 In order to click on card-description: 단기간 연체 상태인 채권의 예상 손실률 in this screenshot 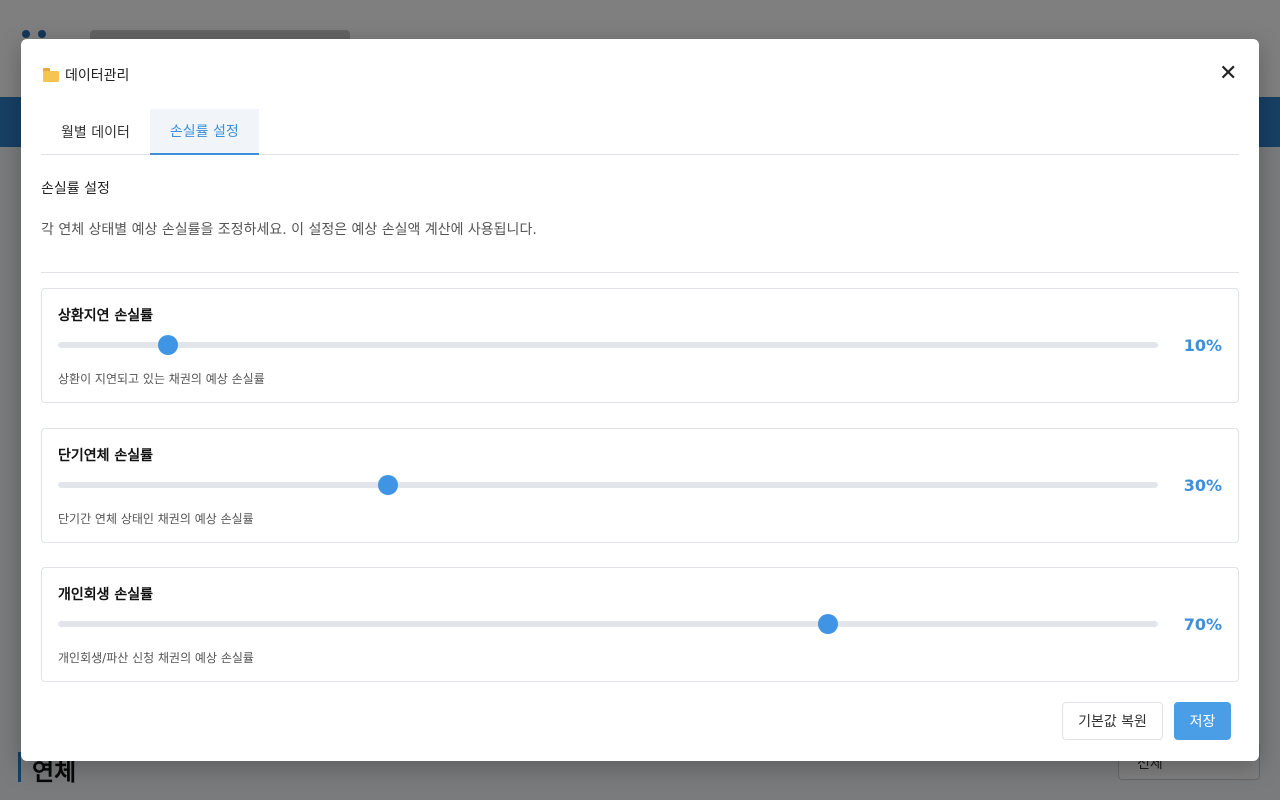, I will do `click(156, 519)`.